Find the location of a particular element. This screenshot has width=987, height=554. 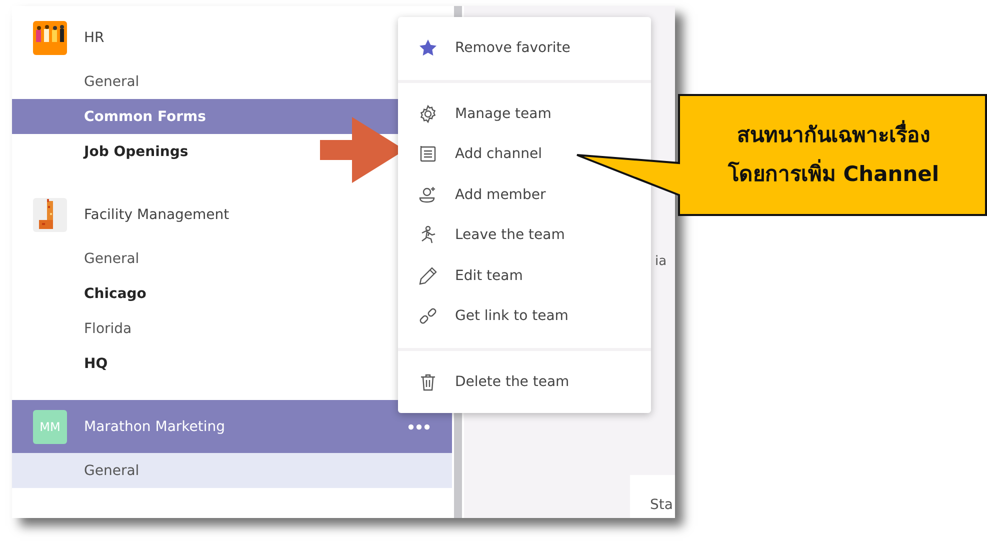

menu-item: Get link to team is located at coordinates (483, 316).